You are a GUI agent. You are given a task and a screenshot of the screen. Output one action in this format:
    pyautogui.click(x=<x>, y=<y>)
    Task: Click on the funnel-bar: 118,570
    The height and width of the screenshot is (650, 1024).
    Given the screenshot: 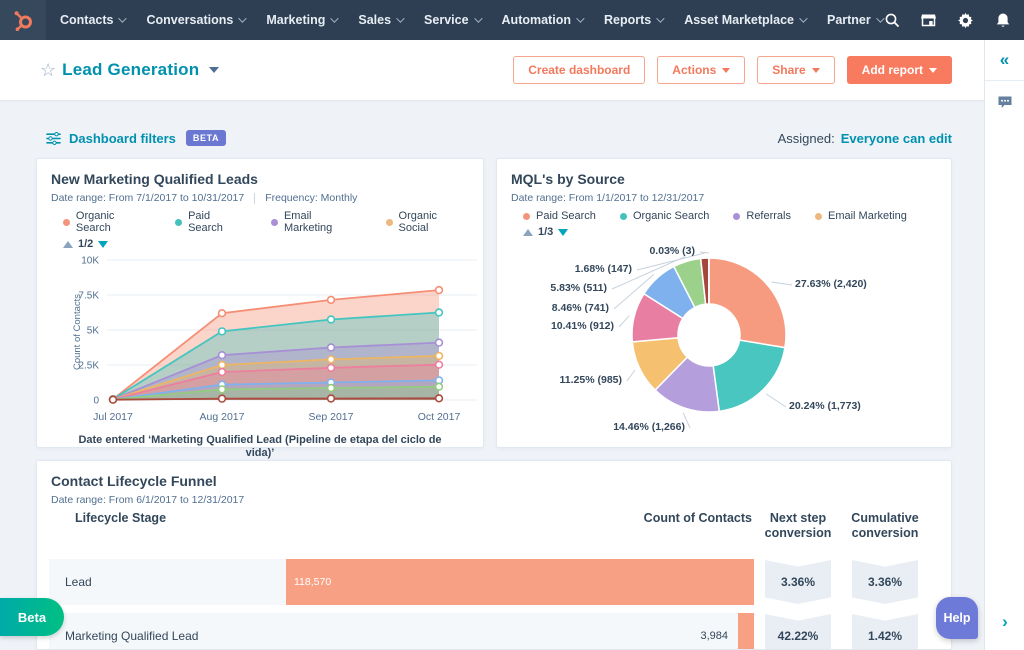 What is the action you would take?
    pyautogui.click(x=520, y=582)
    